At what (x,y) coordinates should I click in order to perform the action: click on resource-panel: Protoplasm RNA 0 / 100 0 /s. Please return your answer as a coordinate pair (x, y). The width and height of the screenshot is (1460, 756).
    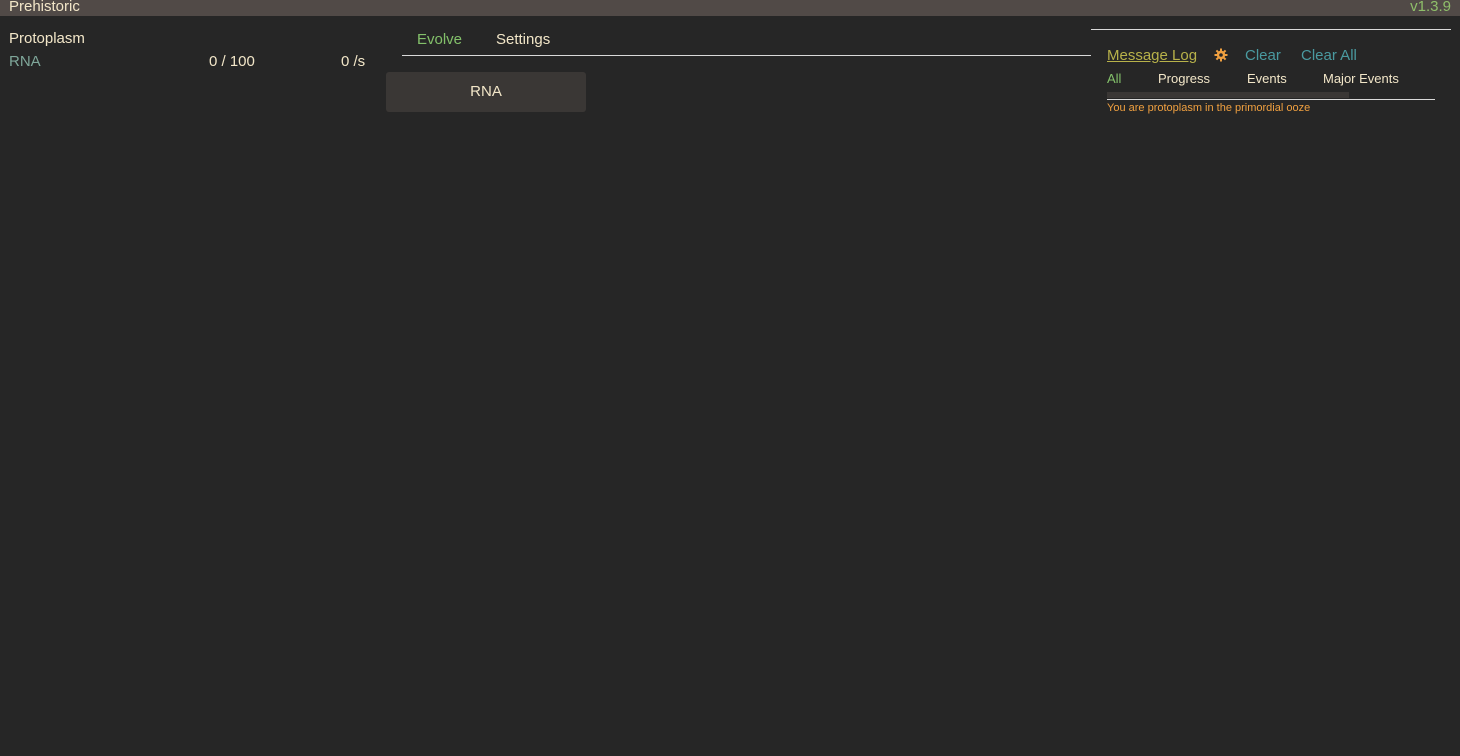
    Looking at the image, I should click on (194, 51).